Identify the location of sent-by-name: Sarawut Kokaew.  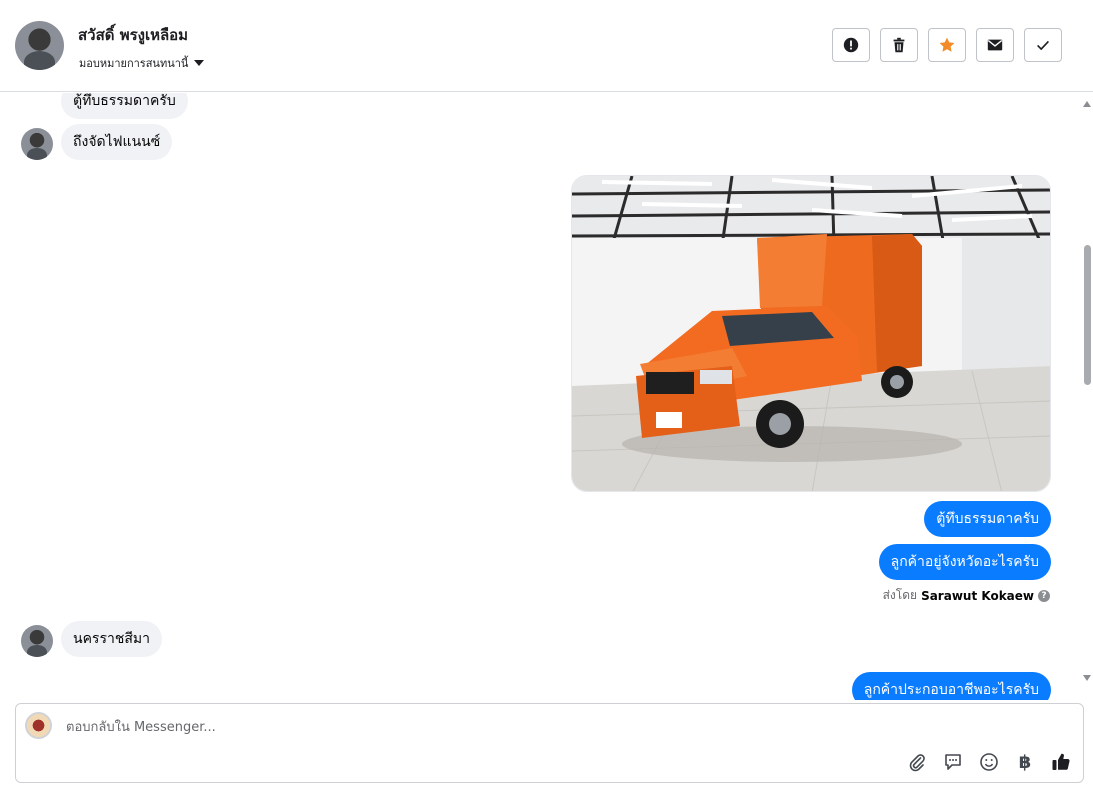
(977, 595).